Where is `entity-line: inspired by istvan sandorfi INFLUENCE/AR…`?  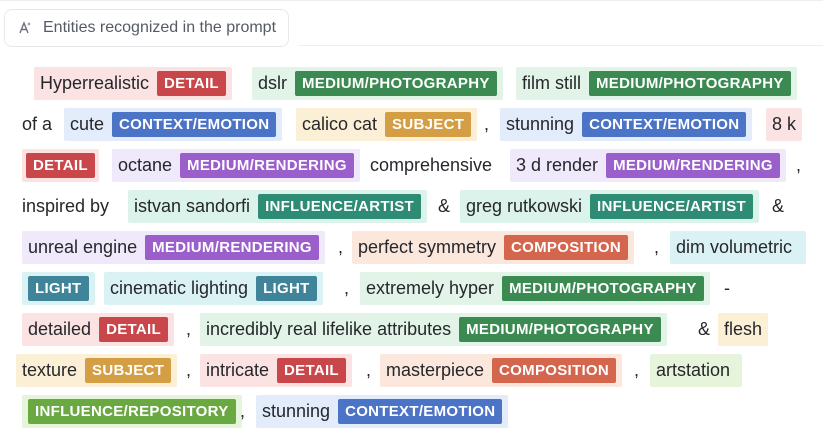 entity-line: inspired by istvan sandorfi INFLUENCE/AR… is located at coordinates (418, 208).